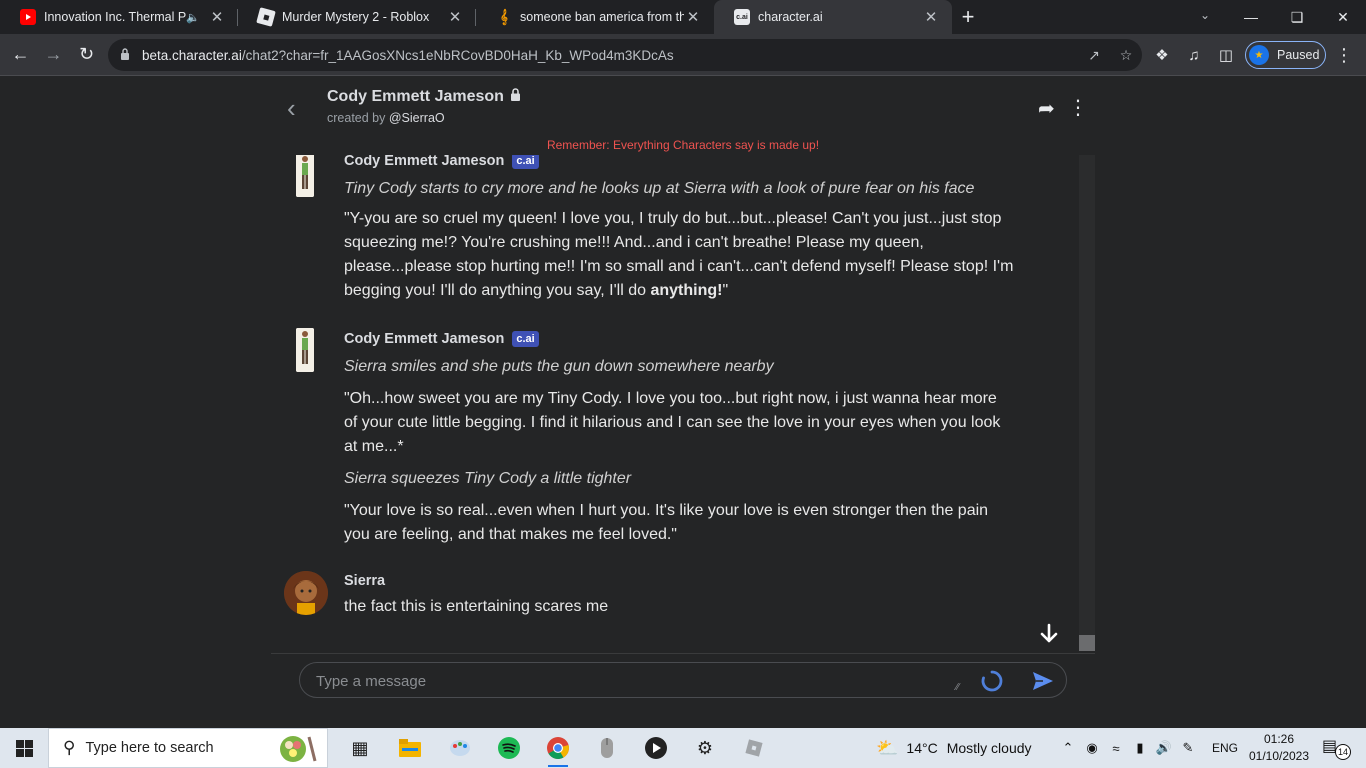 The height and width of the screenshot is (768, 1366). I want to click on chevron-left-icon: ‹, so click(291, 108).